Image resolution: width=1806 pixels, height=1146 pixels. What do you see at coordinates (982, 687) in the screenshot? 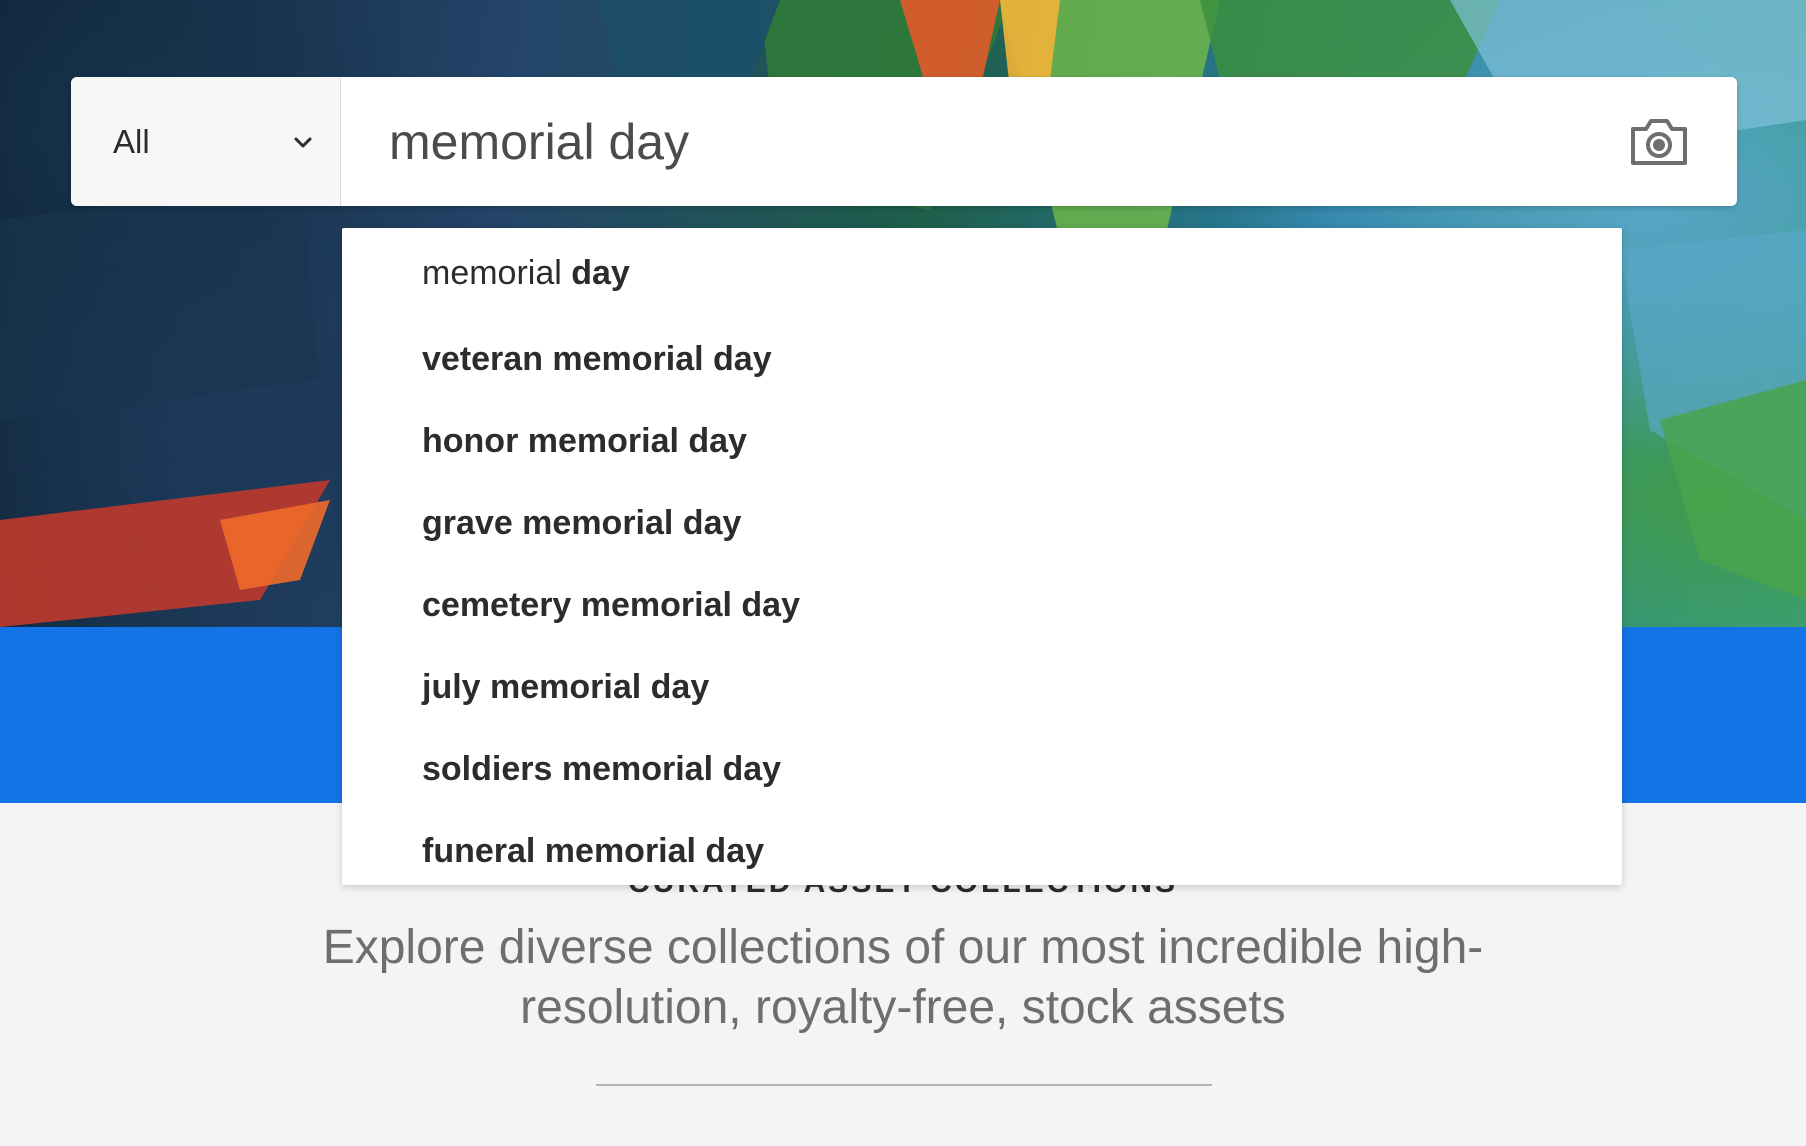
I see `suggestion-item: july memorial day` at bounding box center [982, 687].